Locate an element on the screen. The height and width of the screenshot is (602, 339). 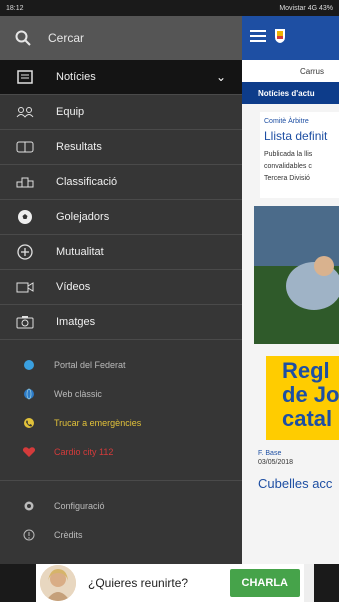
menu-label: Resultats is located at coordinates (79, 147).